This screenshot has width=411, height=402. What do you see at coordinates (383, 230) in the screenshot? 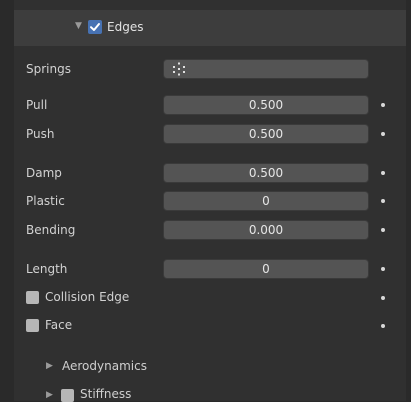
I see `bending-keyframe-dot` at bounding box center [383, 230].